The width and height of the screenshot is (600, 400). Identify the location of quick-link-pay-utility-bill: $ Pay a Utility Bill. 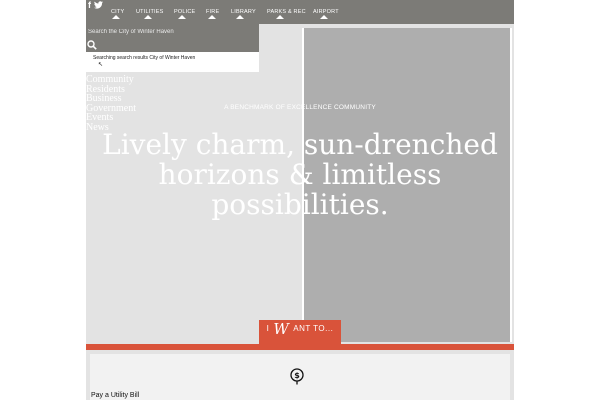
(300, 377).